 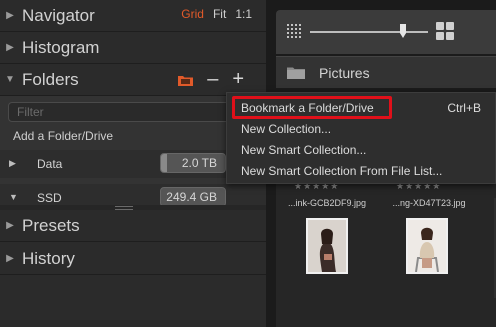 I want to click on menu-item-label: Bookmark a Folder/Drive, so click(x=307, y=108).